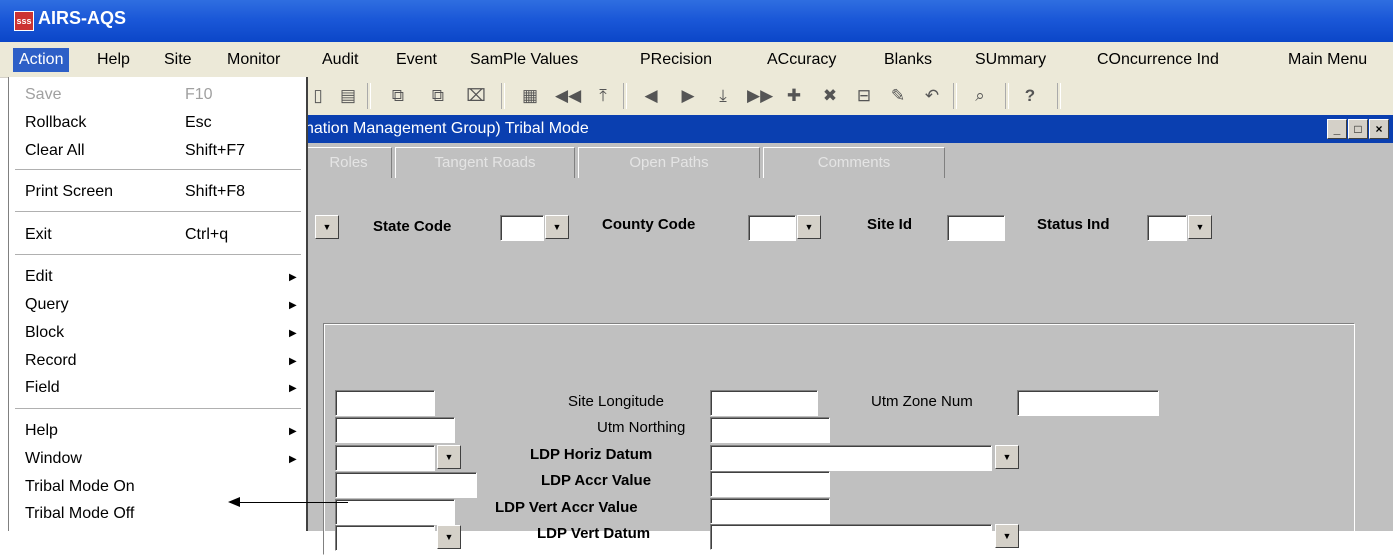  Describe the element at coordinates (770, 511) in the screenshot. I see `ldp-vert-accr-value-field` at that location.